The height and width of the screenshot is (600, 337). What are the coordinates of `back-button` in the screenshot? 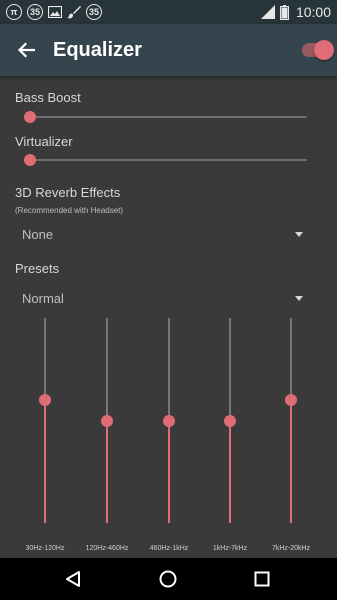 It's located at (26, 50).